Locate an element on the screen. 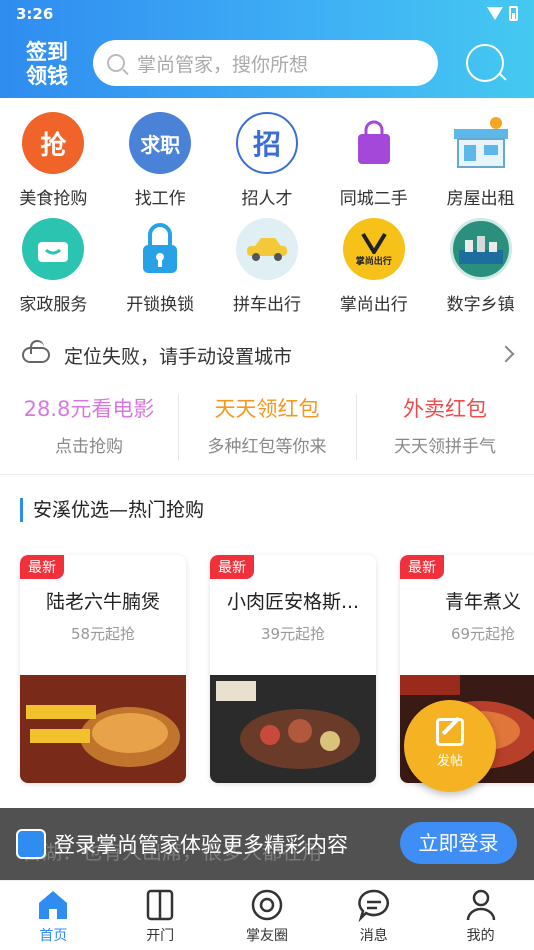 This screenshot has height=950, width=534. card-price: 39元起抢 is located at coordinates (293, 634).